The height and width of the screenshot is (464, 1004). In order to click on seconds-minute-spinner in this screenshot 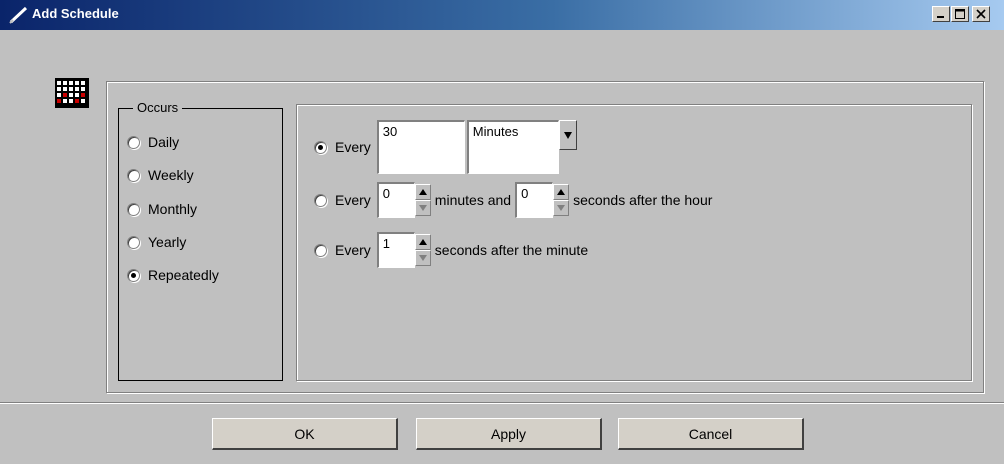, I will do `click(422, 250)`.